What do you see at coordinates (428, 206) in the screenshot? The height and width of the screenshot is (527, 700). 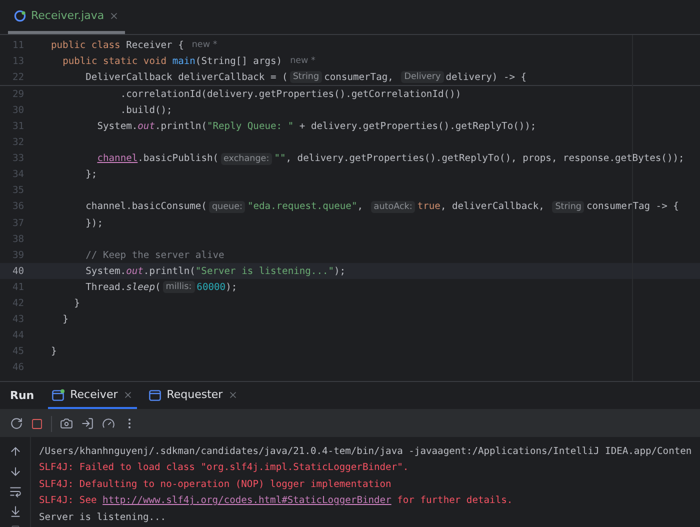 I see `code-text: true` at bounding box center [428, 206].